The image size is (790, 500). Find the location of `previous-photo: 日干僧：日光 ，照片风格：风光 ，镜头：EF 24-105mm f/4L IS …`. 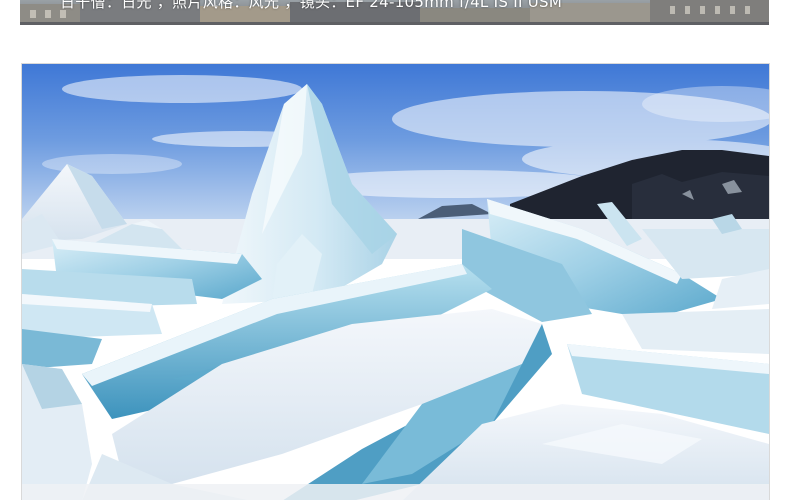

previous-photo: 日干僧：日光 ，照片风格：风光 ，镜头：EF 24-105mm f/4L IS … is located at coordinates (394, 12).